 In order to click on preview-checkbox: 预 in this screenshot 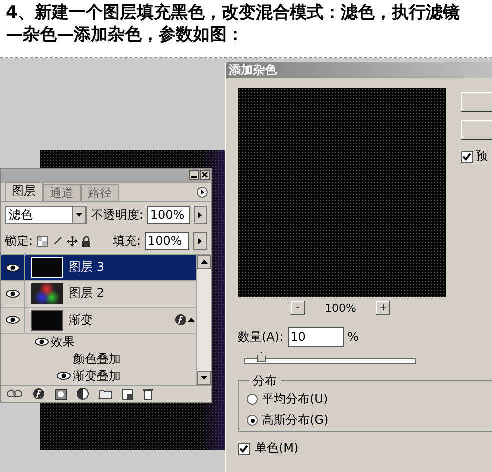, I will do `click(476, 156)`.